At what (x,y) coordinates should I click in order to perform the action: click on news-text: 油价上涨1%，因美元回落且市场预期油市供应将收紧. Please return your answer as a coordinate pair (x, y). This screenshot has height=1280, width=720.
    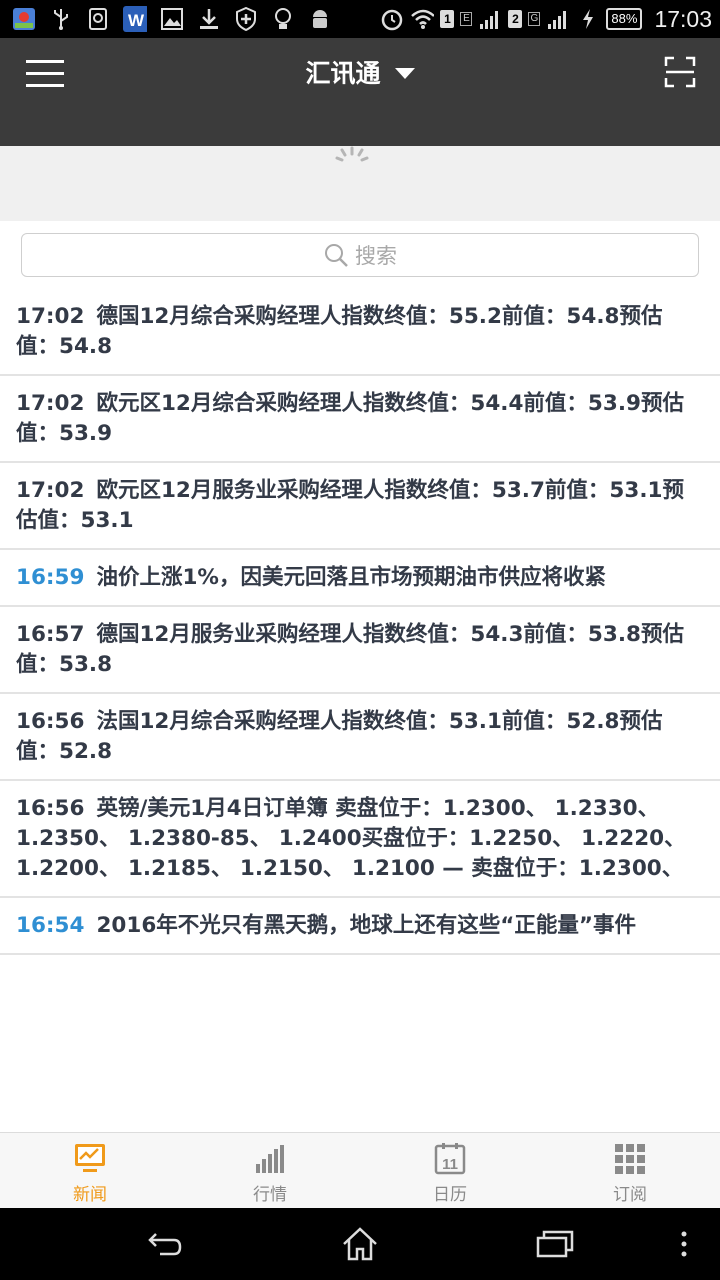
    Looking at the image, I should click on (351, 577).